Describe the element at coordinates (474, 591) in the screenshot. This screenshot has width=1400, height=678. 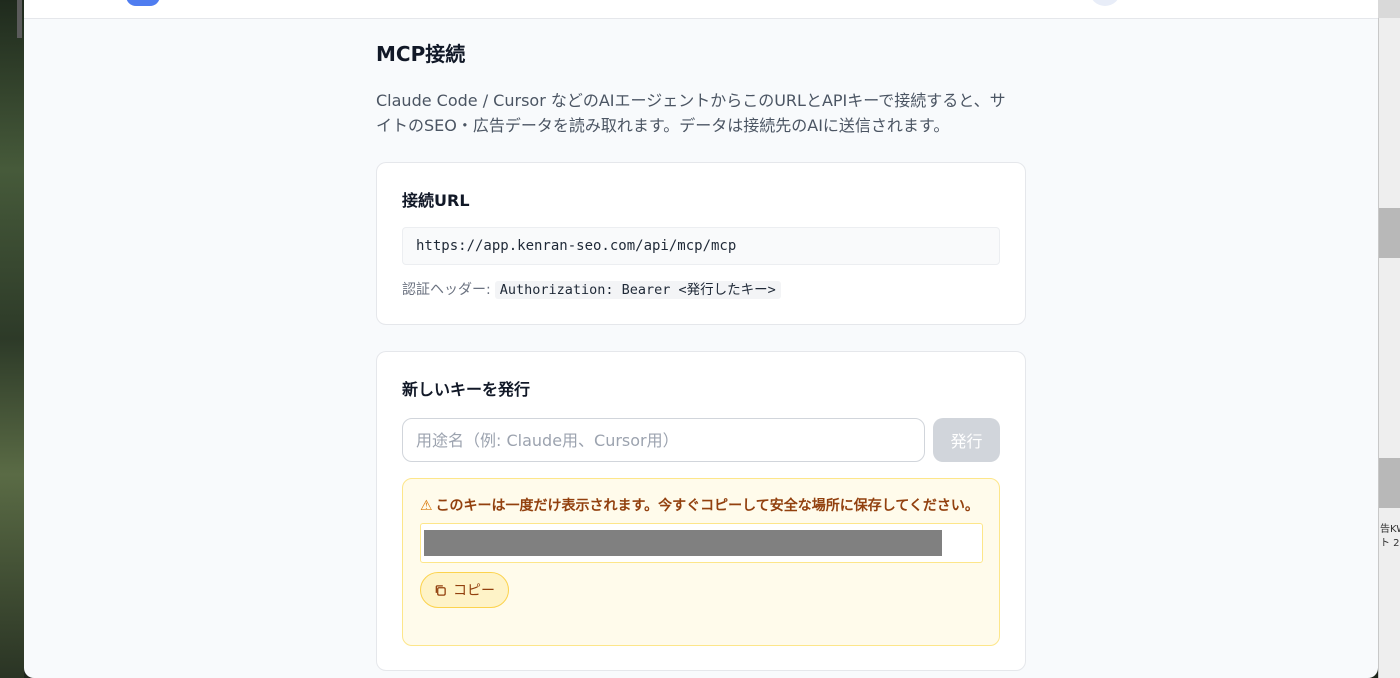
I see `copy-button-label: コピー` at that location.